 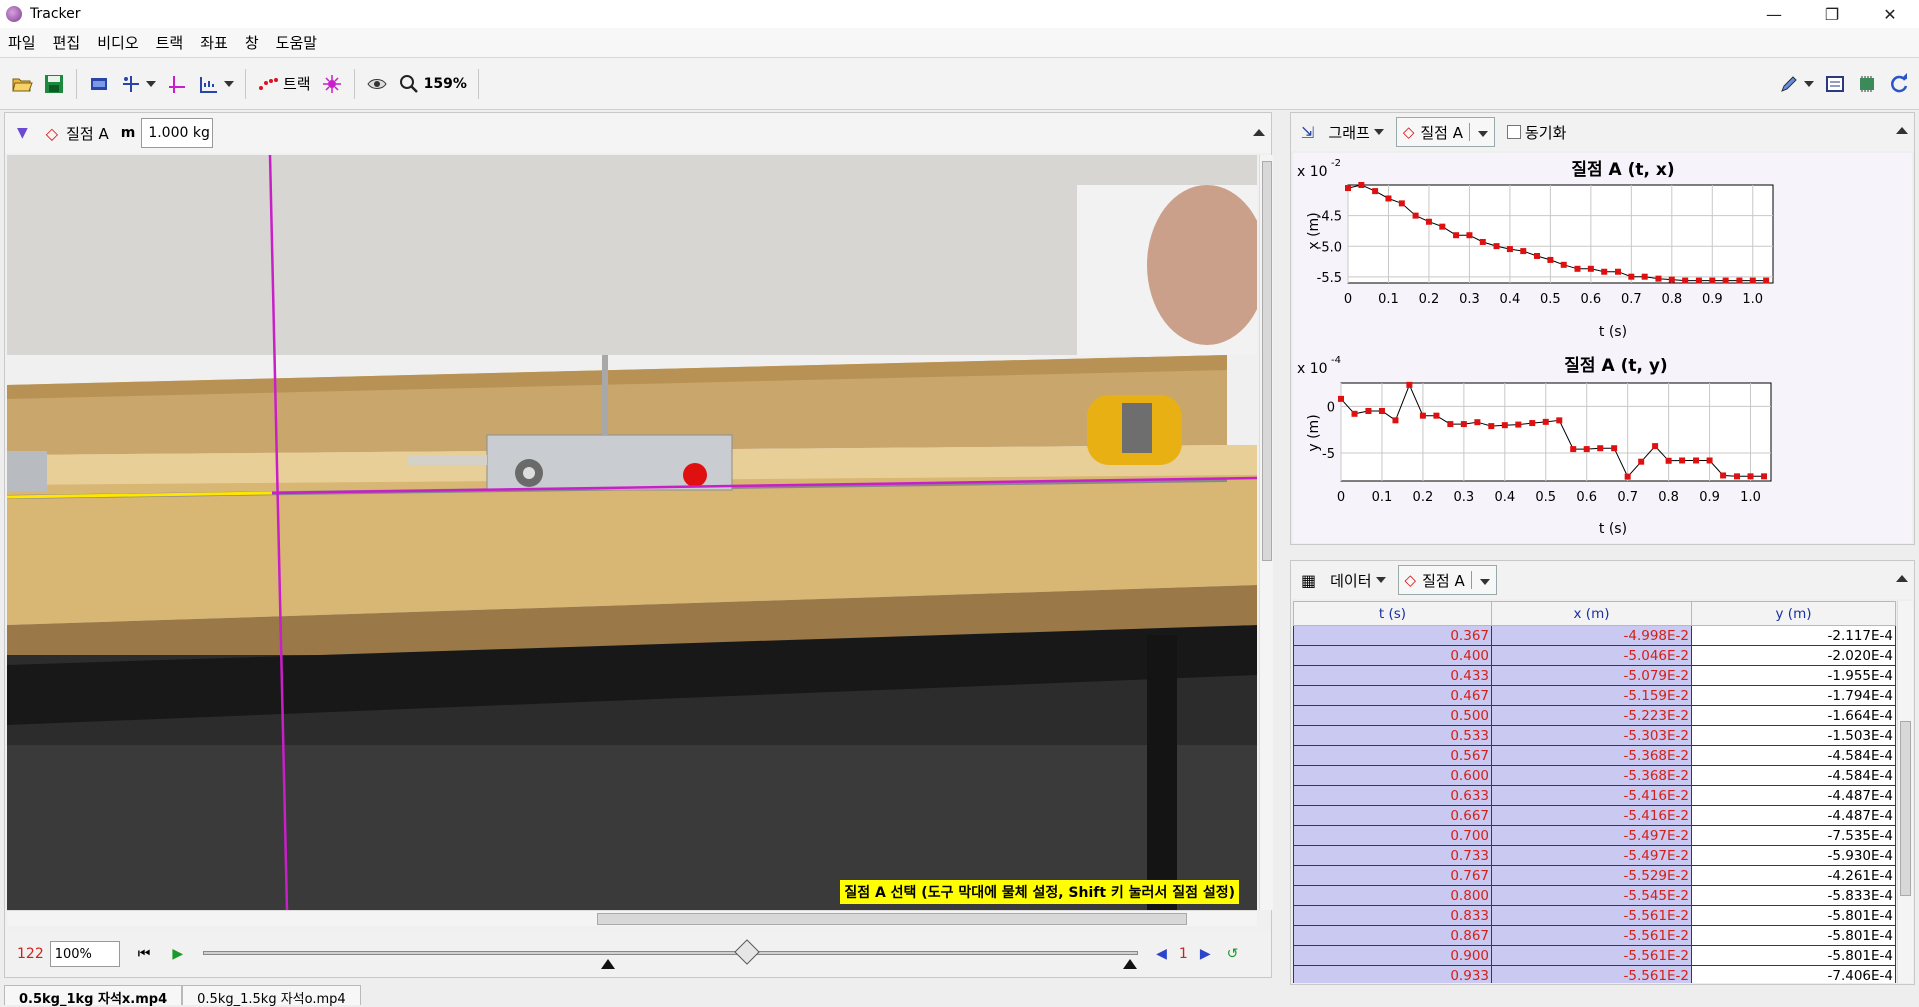 I want to click on col-y-header: y (m), so click(x=1793, y=613).